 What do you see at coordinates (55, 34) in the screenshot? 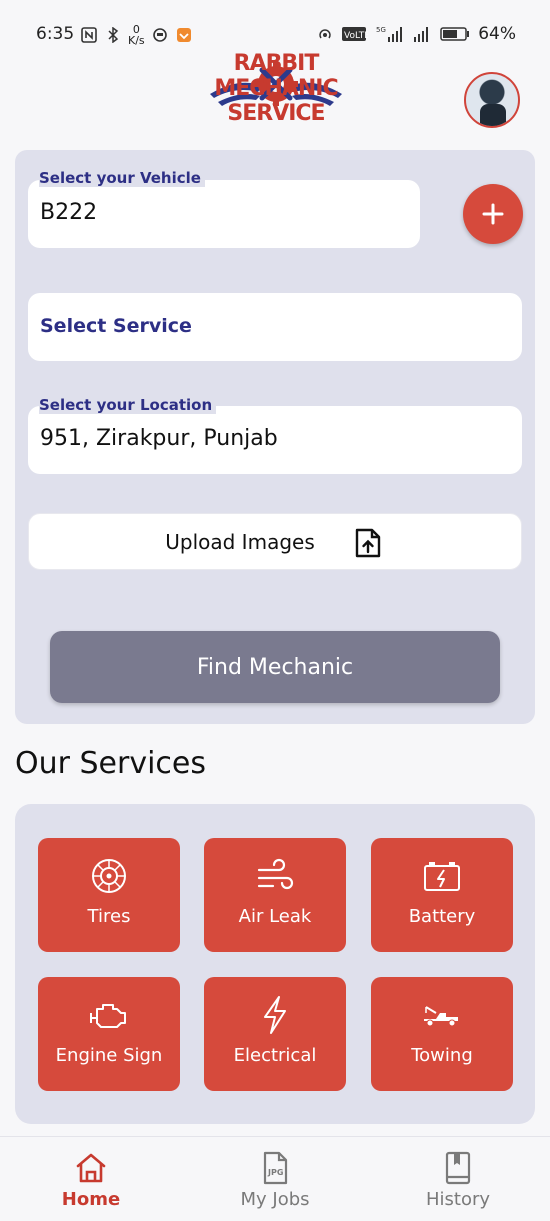
I see `status-time: 6:35` at bounding box center [55, 34].